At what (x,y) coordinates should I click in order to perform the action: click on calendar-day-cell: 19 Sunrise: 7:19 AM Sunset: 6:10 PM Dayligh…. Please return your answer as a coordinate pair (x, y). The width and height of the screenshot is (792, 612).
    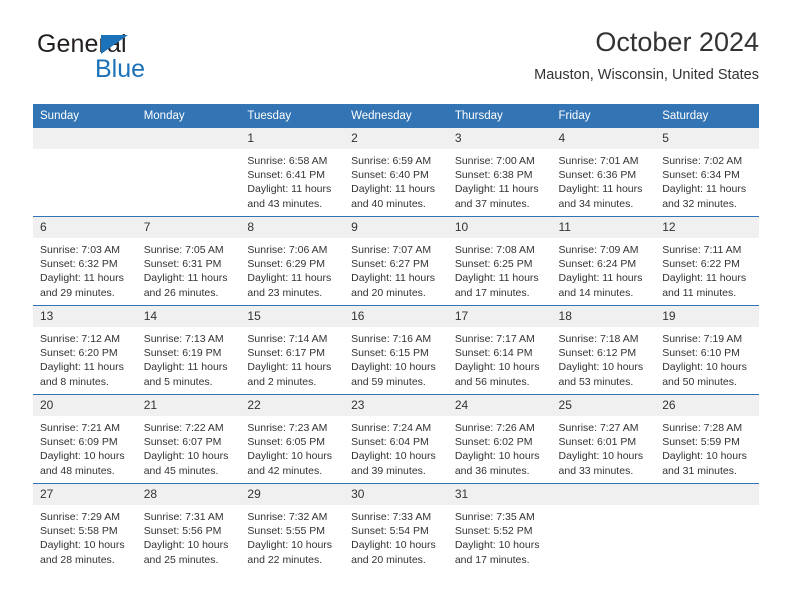
    Looking at the image, I should click on (707, 350).